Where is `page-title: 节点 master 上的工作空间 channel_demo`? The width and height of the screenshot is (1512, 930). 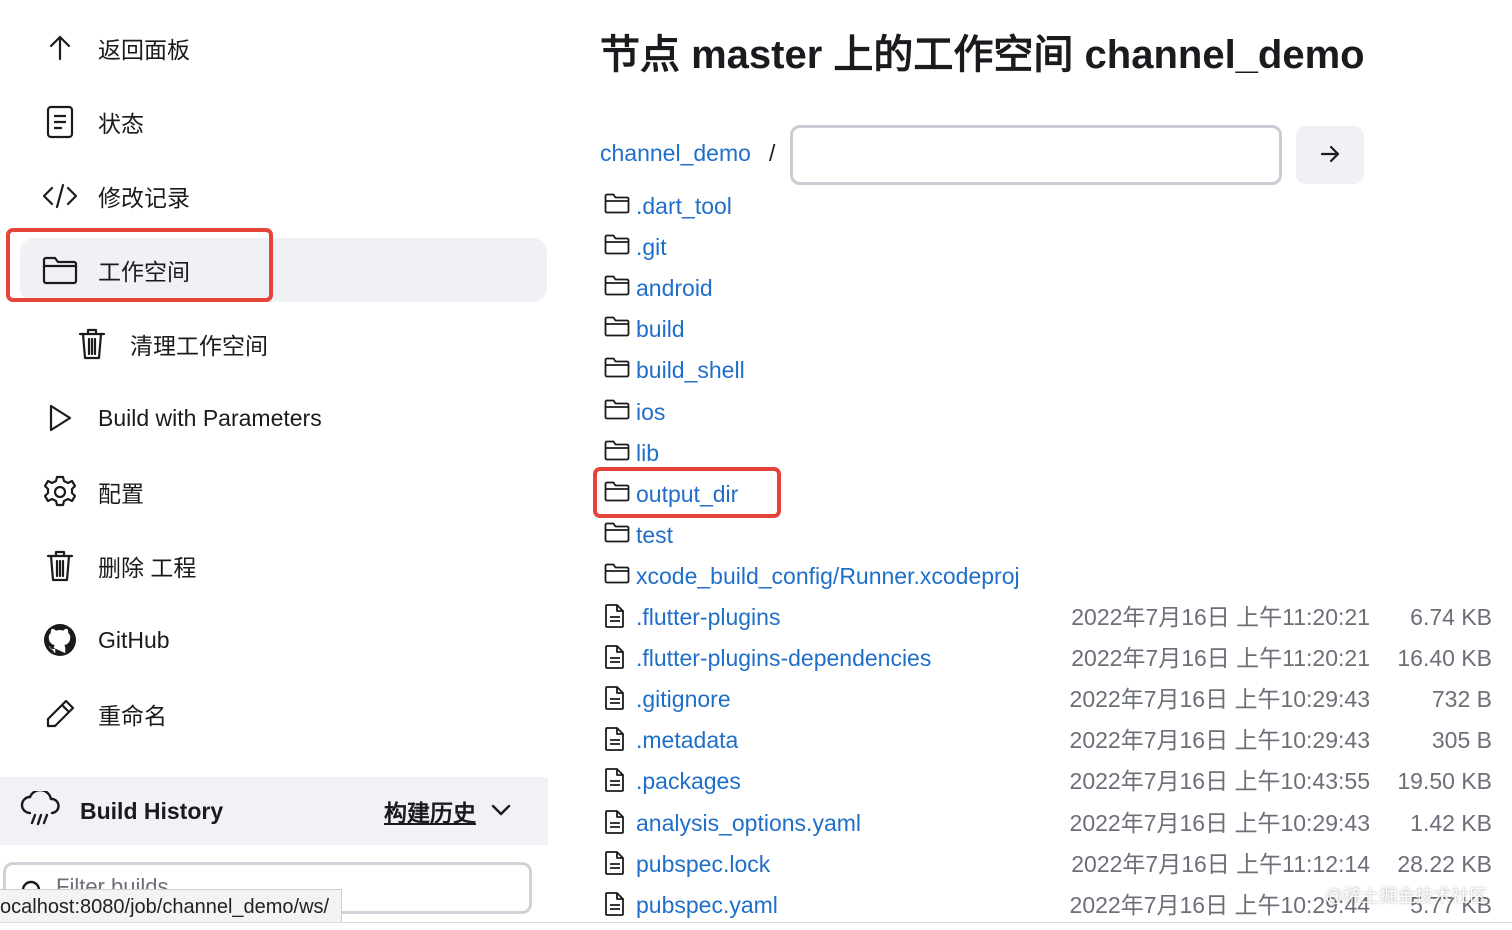 page-title: 节点 master 上的工作空间 channel_demo is located at coordinates (982, 55).